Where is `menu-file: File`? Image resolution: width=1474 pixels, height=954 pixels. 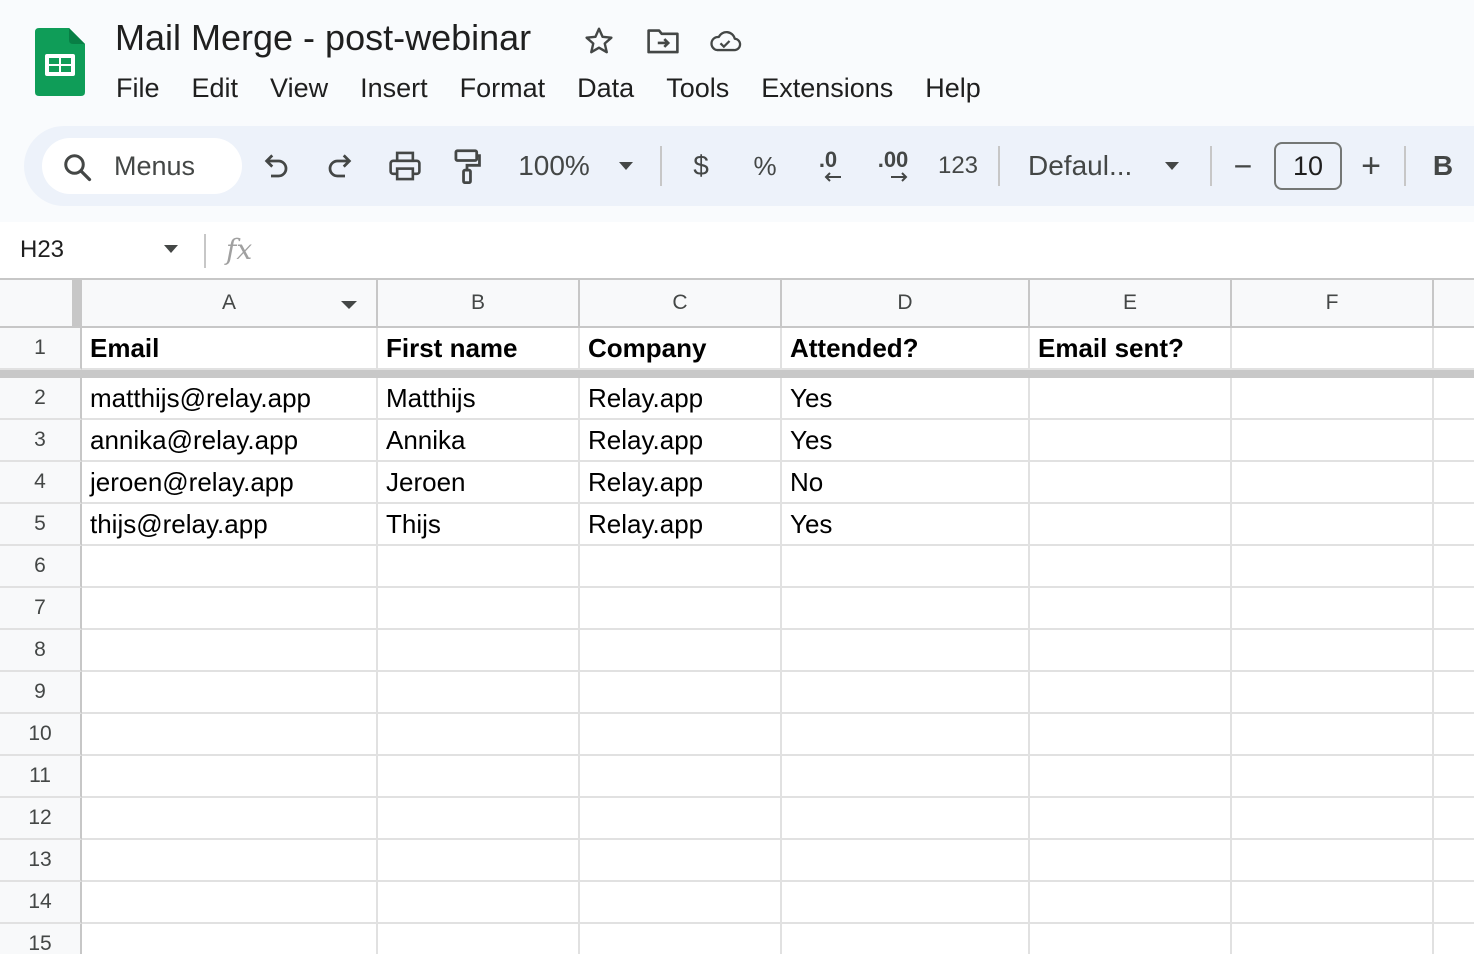
menu-file: File is located at coordinates (138, 88).